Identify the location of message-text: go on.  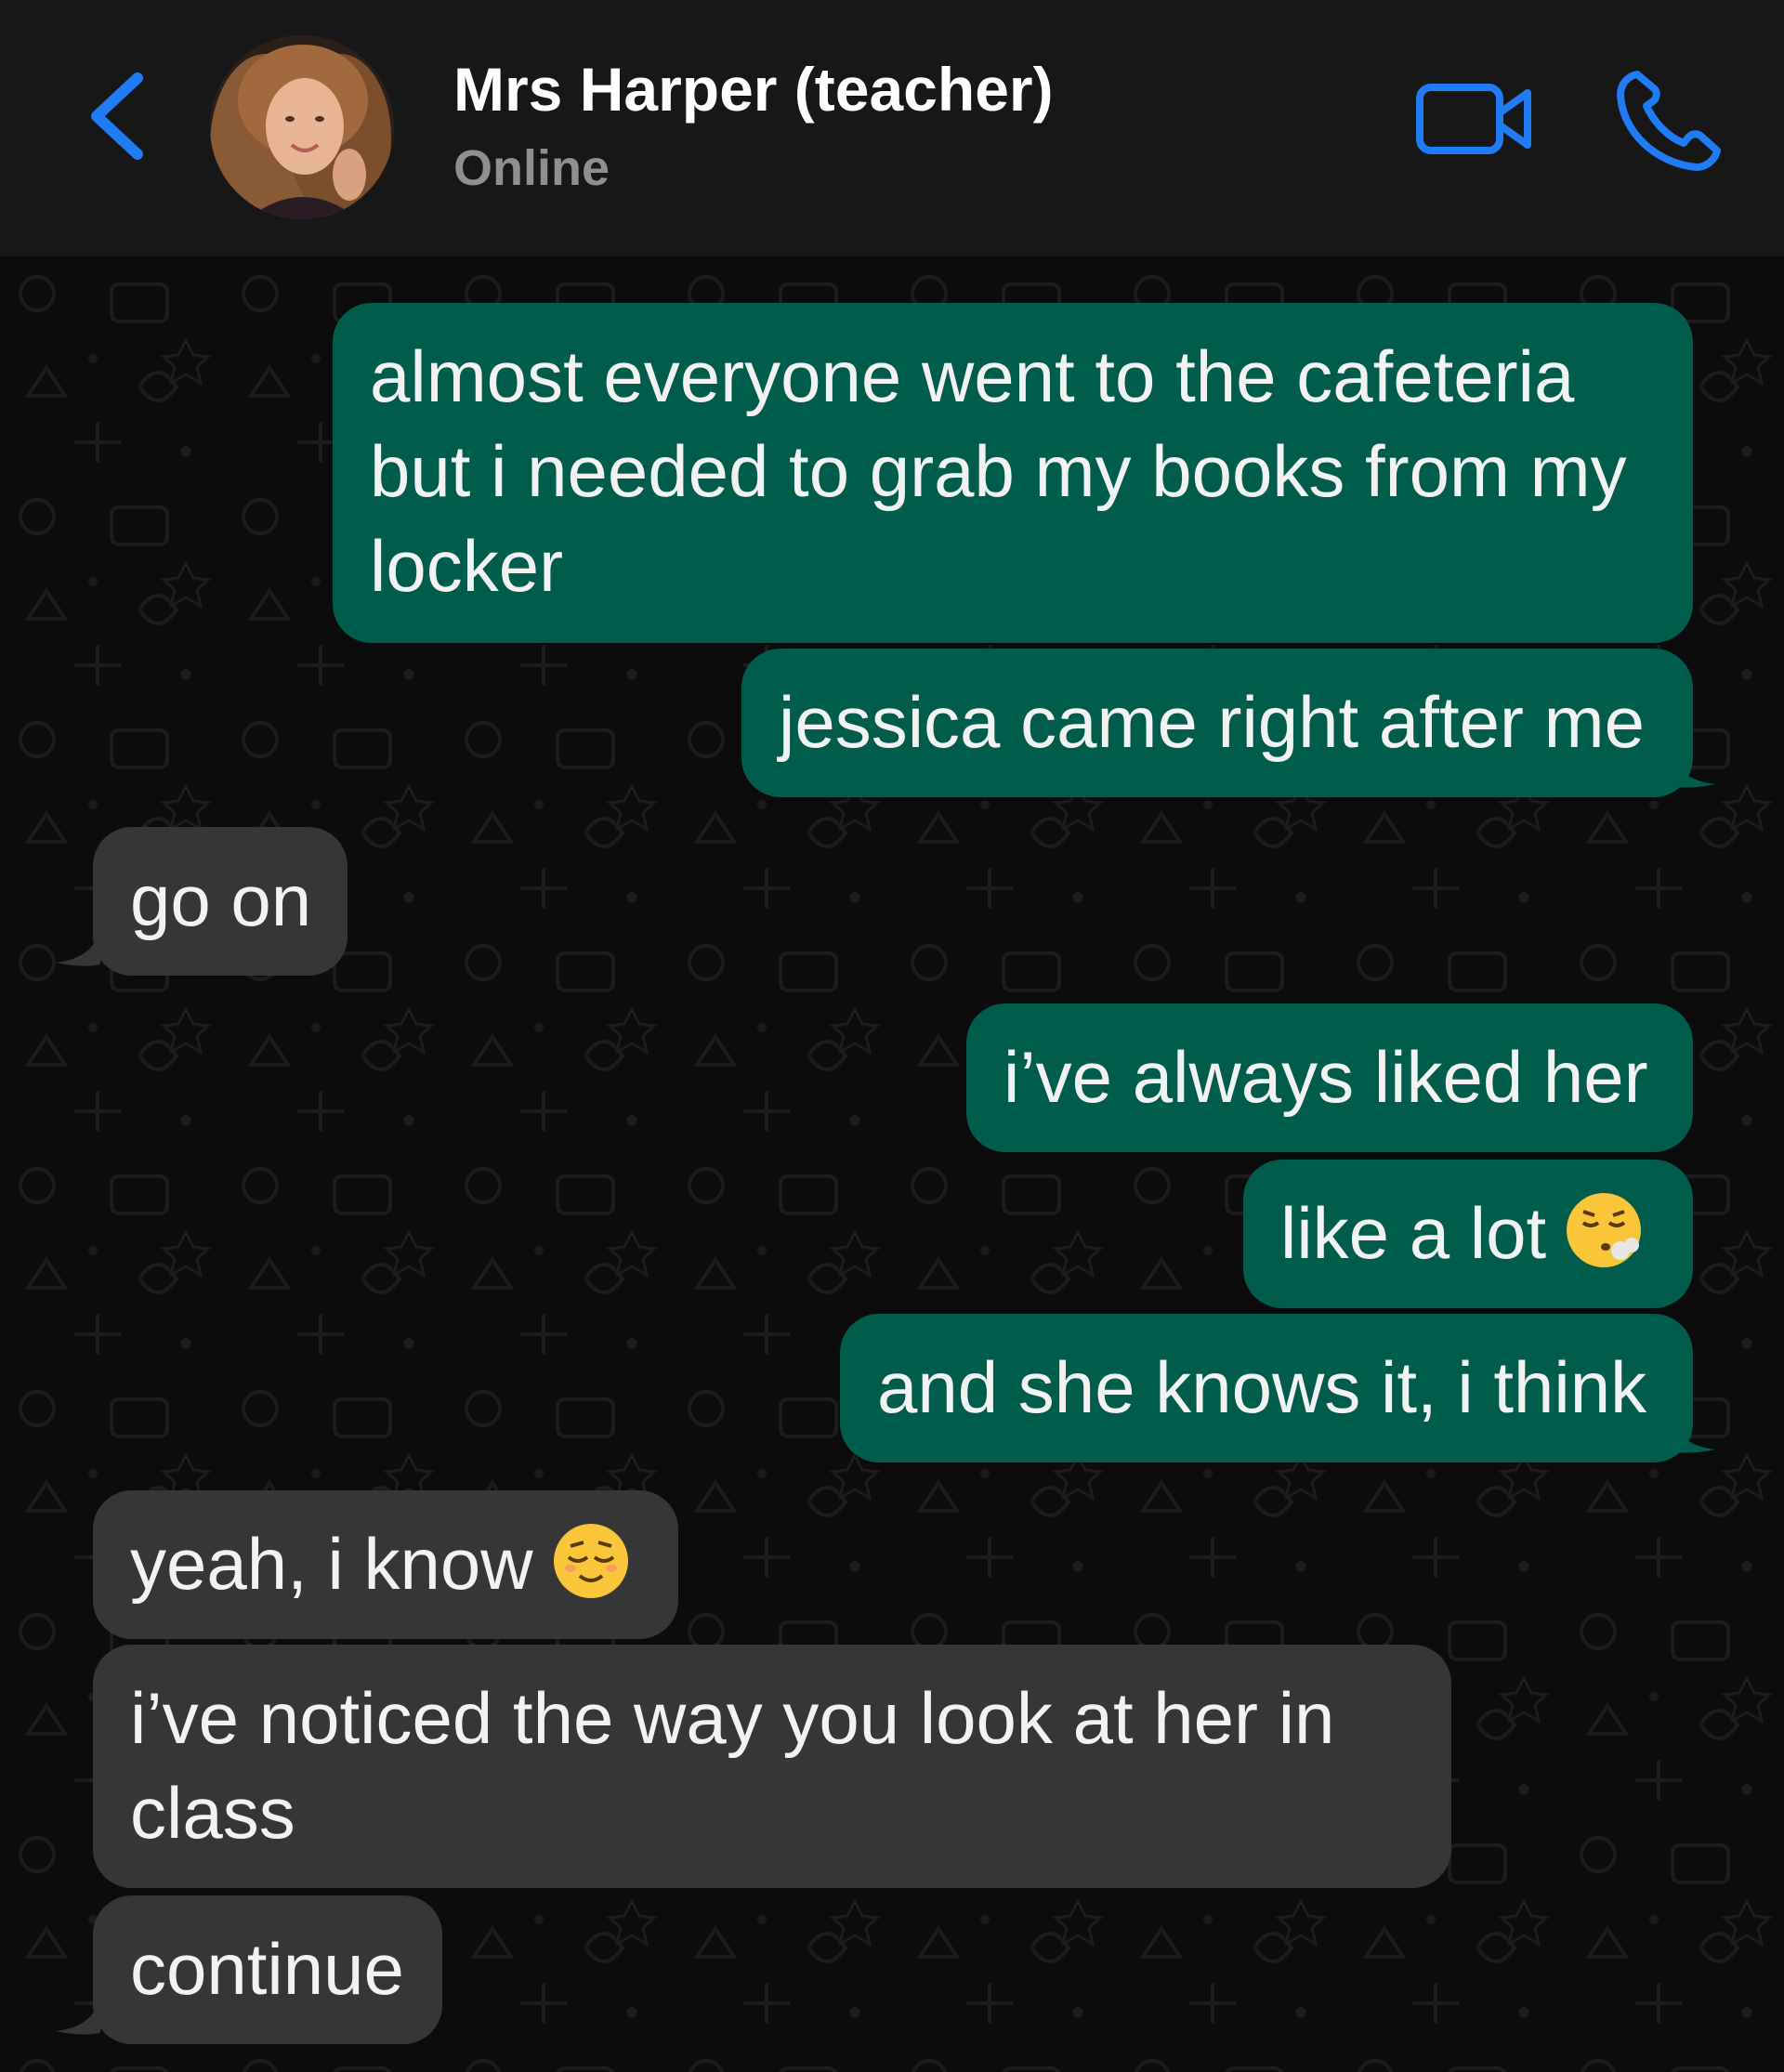
(221, 900).